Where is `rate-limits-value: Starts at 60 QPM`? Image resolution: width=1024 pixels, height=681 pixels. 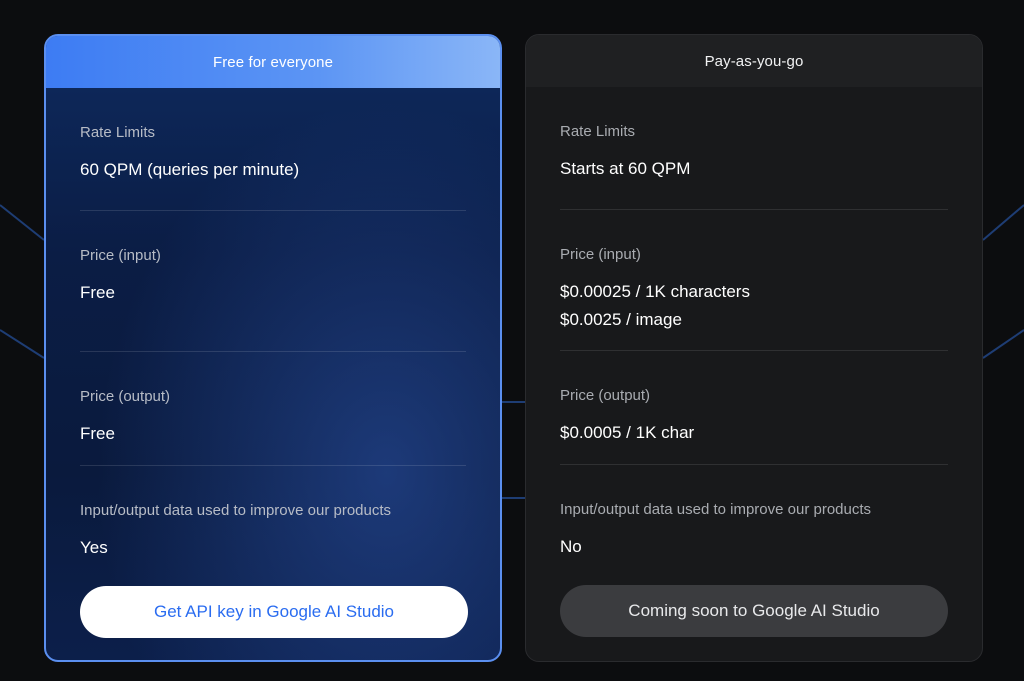
rate-limits-value: Starts at 60 QPM is located at coordinates (625, 168).